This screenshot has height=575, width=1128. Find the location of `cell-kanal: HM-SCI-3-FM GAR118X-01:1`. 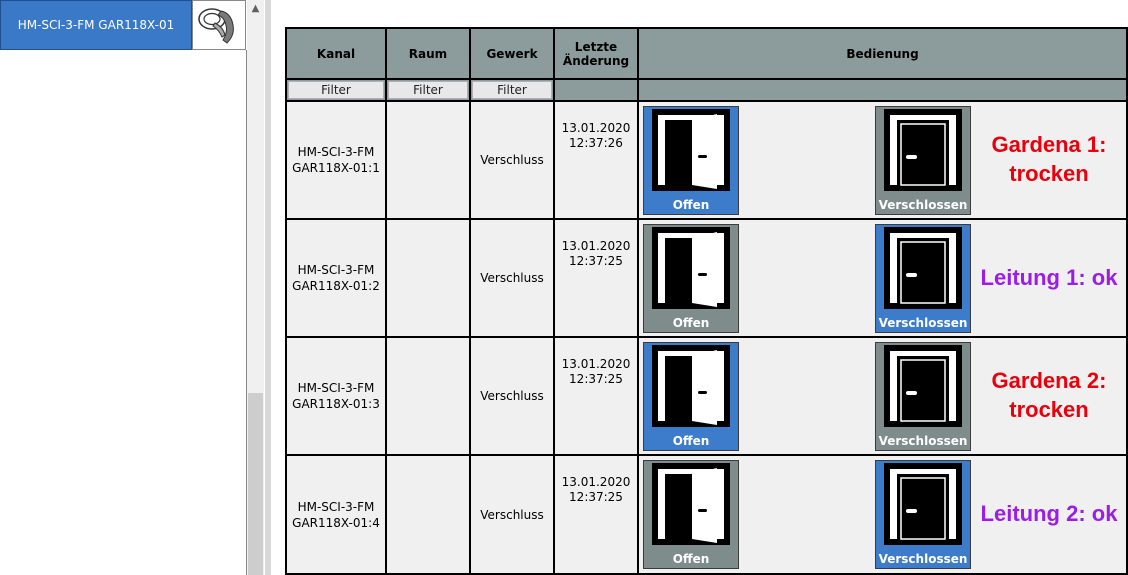

cell-kanal: HM-SCI-3-FM GAR118X-01:1 is located at coordinates (336, 160).